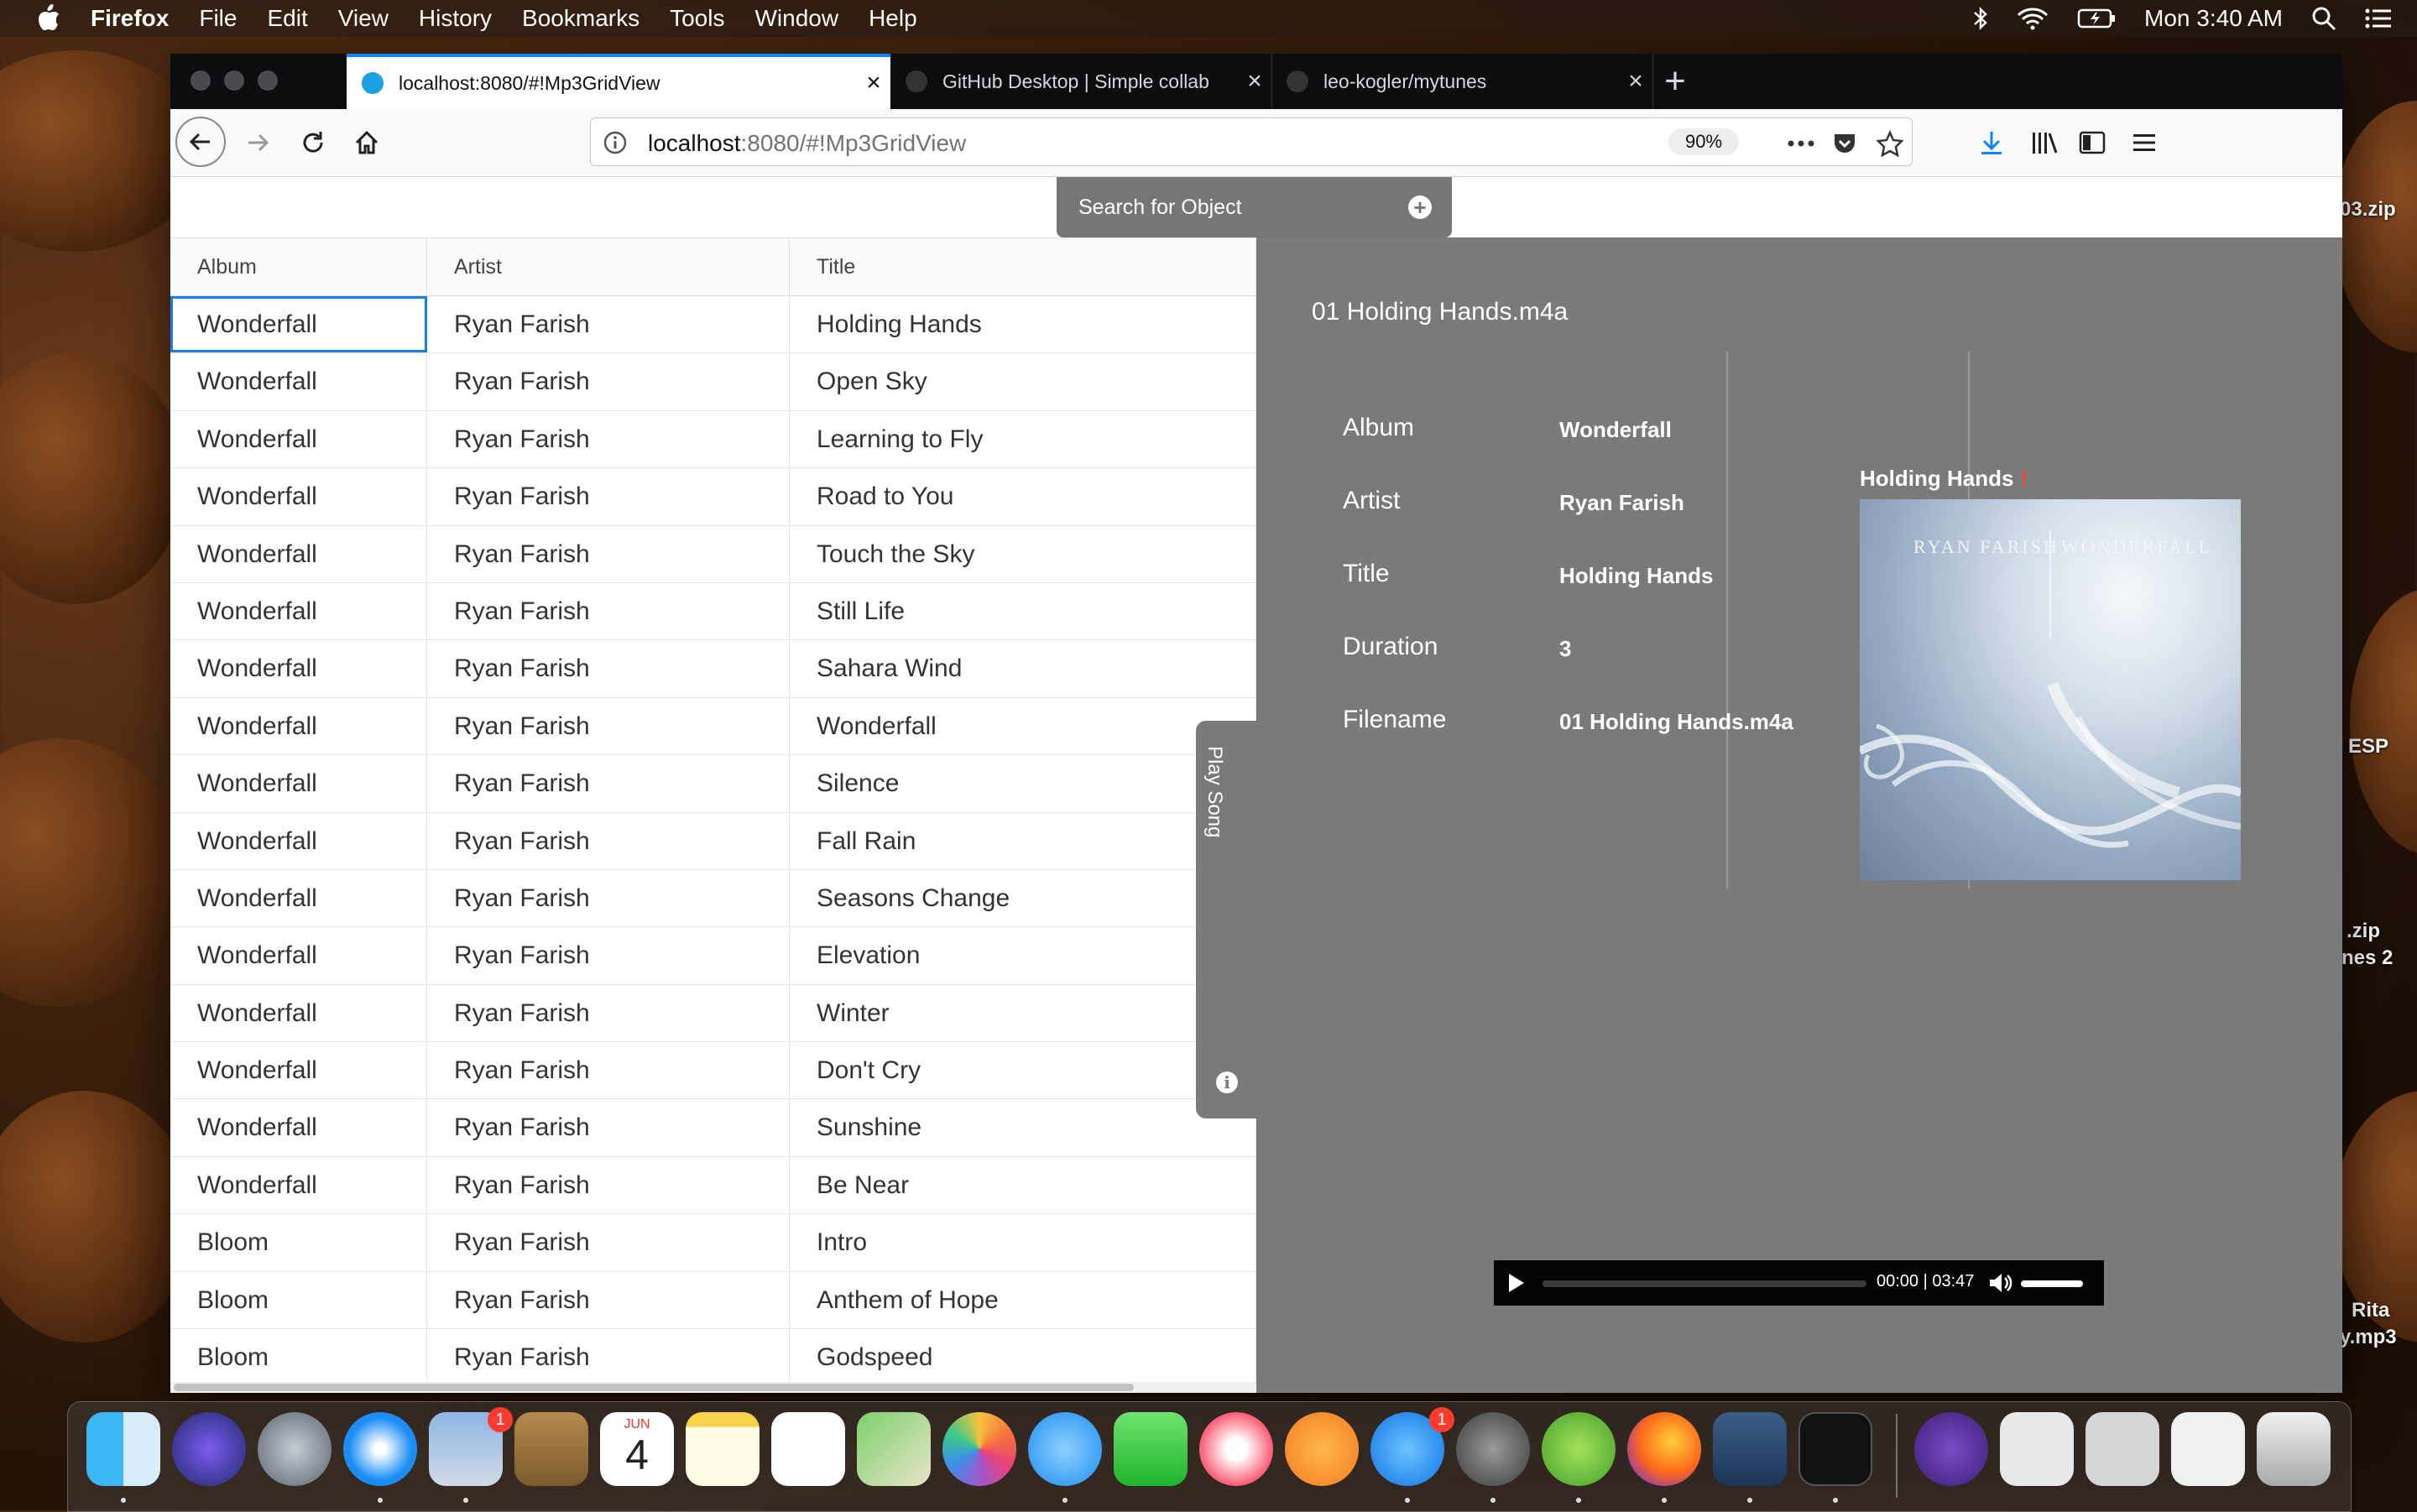  What do you see at coordinates (1322, 1449) in the screenshot?
I see `ibooks-icon` at bounding box center [1322, 1449].